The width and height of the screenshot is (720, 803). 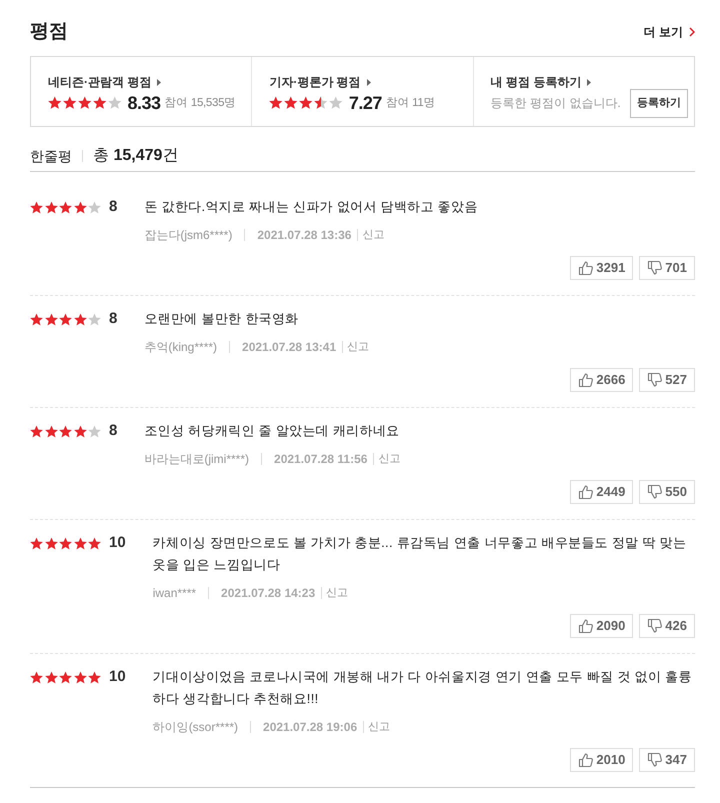 What do you see at coordinates (692, 32) in the screenshot?
I see `chevron-right-icon` at bounding box center [692, 32].